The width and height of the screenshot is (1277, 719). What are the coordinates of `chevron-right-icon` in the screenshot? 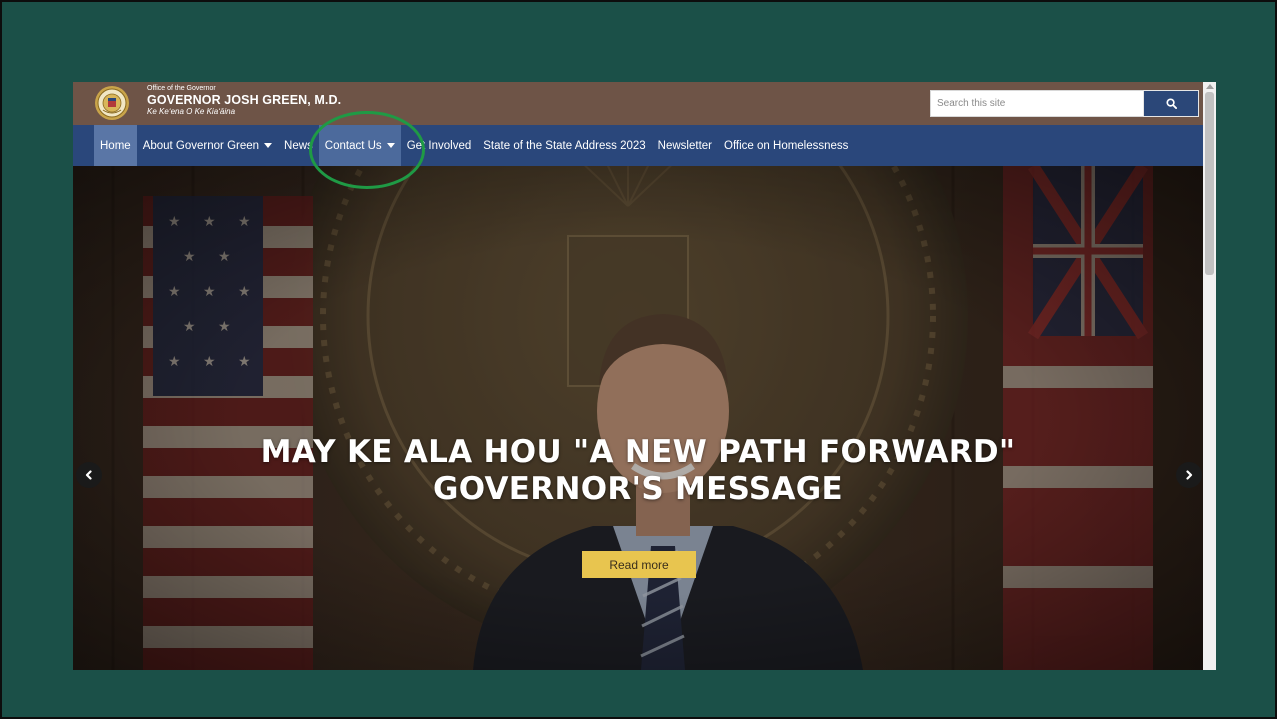 It's located at (1189, 475).